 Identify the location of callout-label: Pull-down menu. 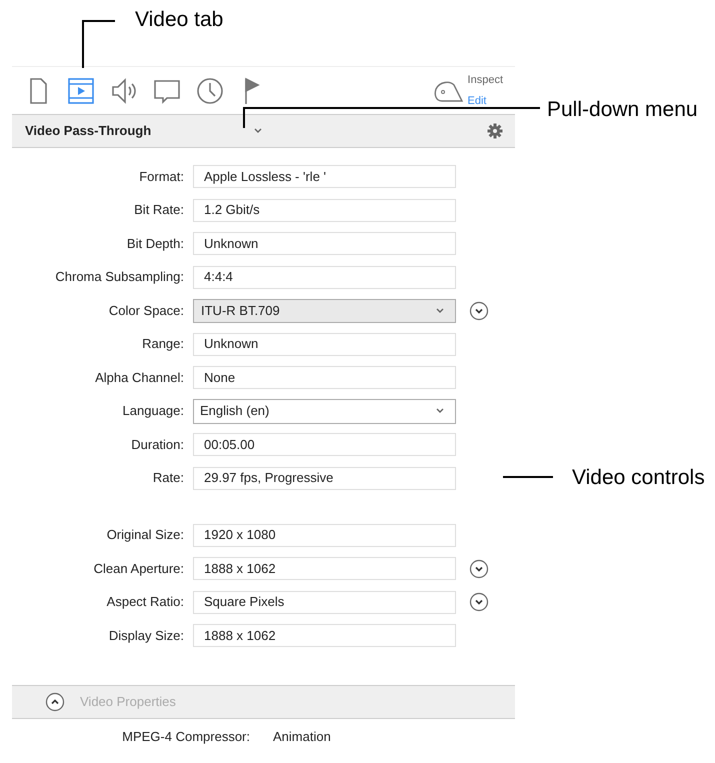
(622, 110).